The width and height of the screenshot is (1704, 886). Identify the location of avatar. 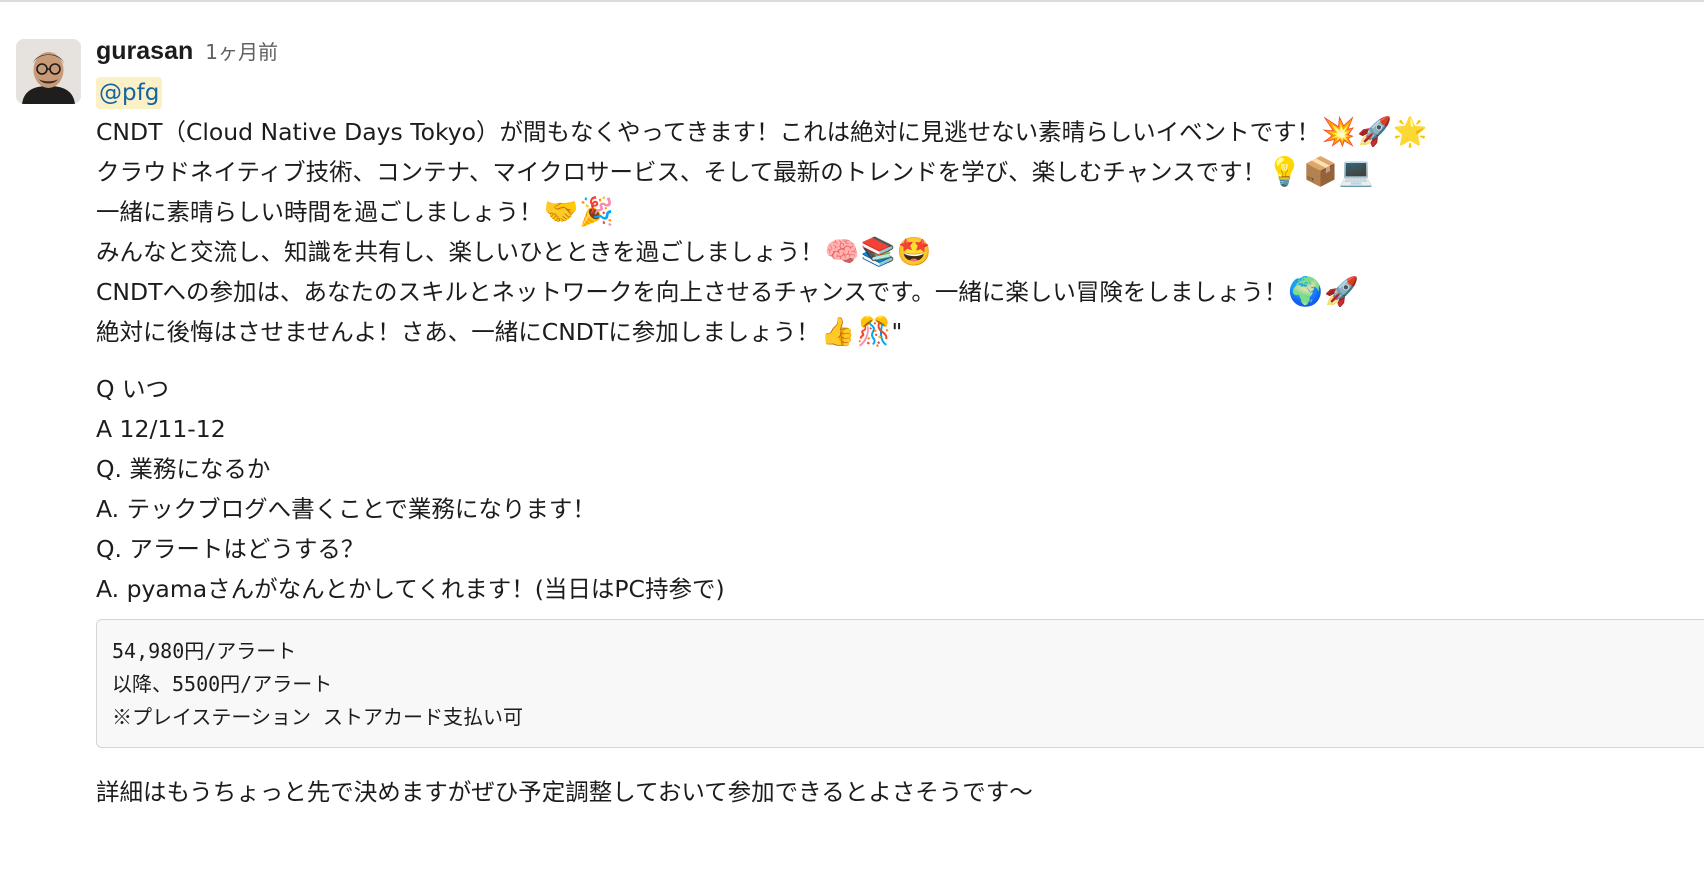
(48, 71).